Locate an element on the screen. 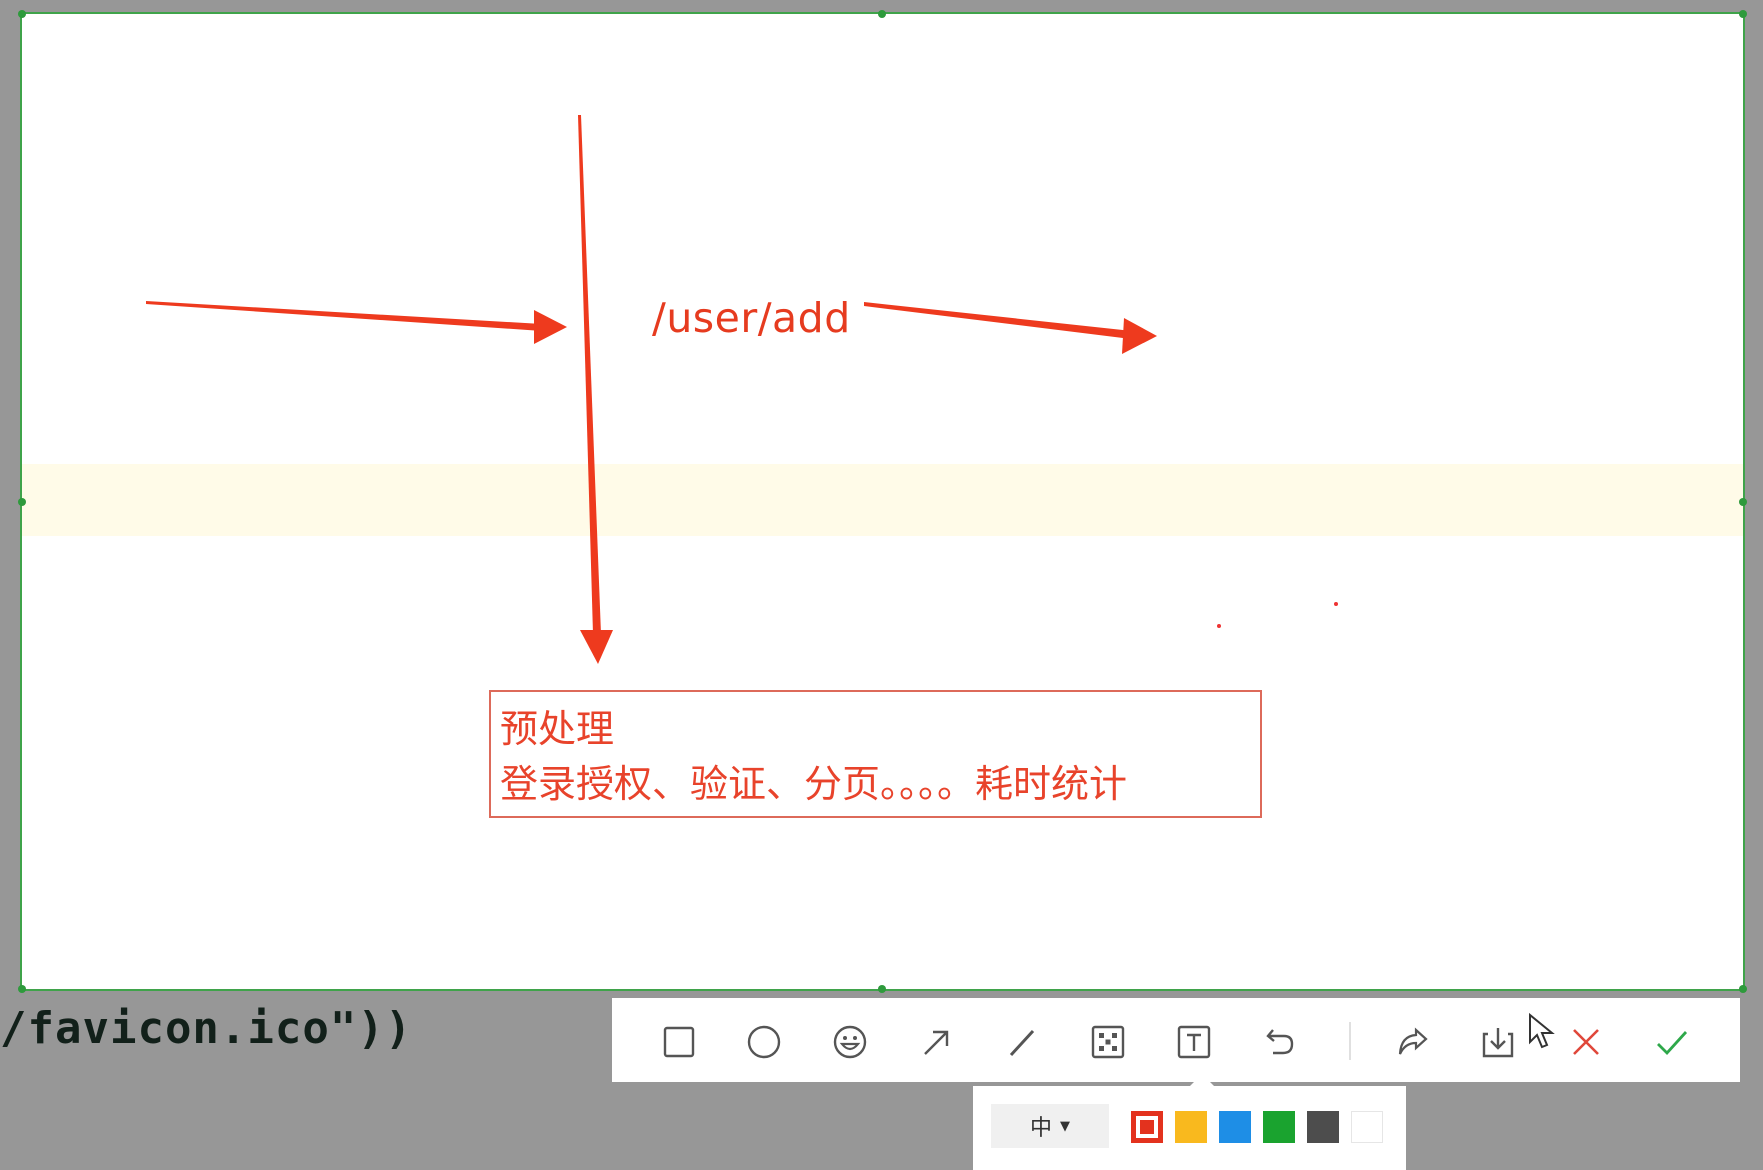 The width and height of the screenshot is (1763, 1170). color-size-panel: 中 ▼ is located at coordinates (1189, 1128).